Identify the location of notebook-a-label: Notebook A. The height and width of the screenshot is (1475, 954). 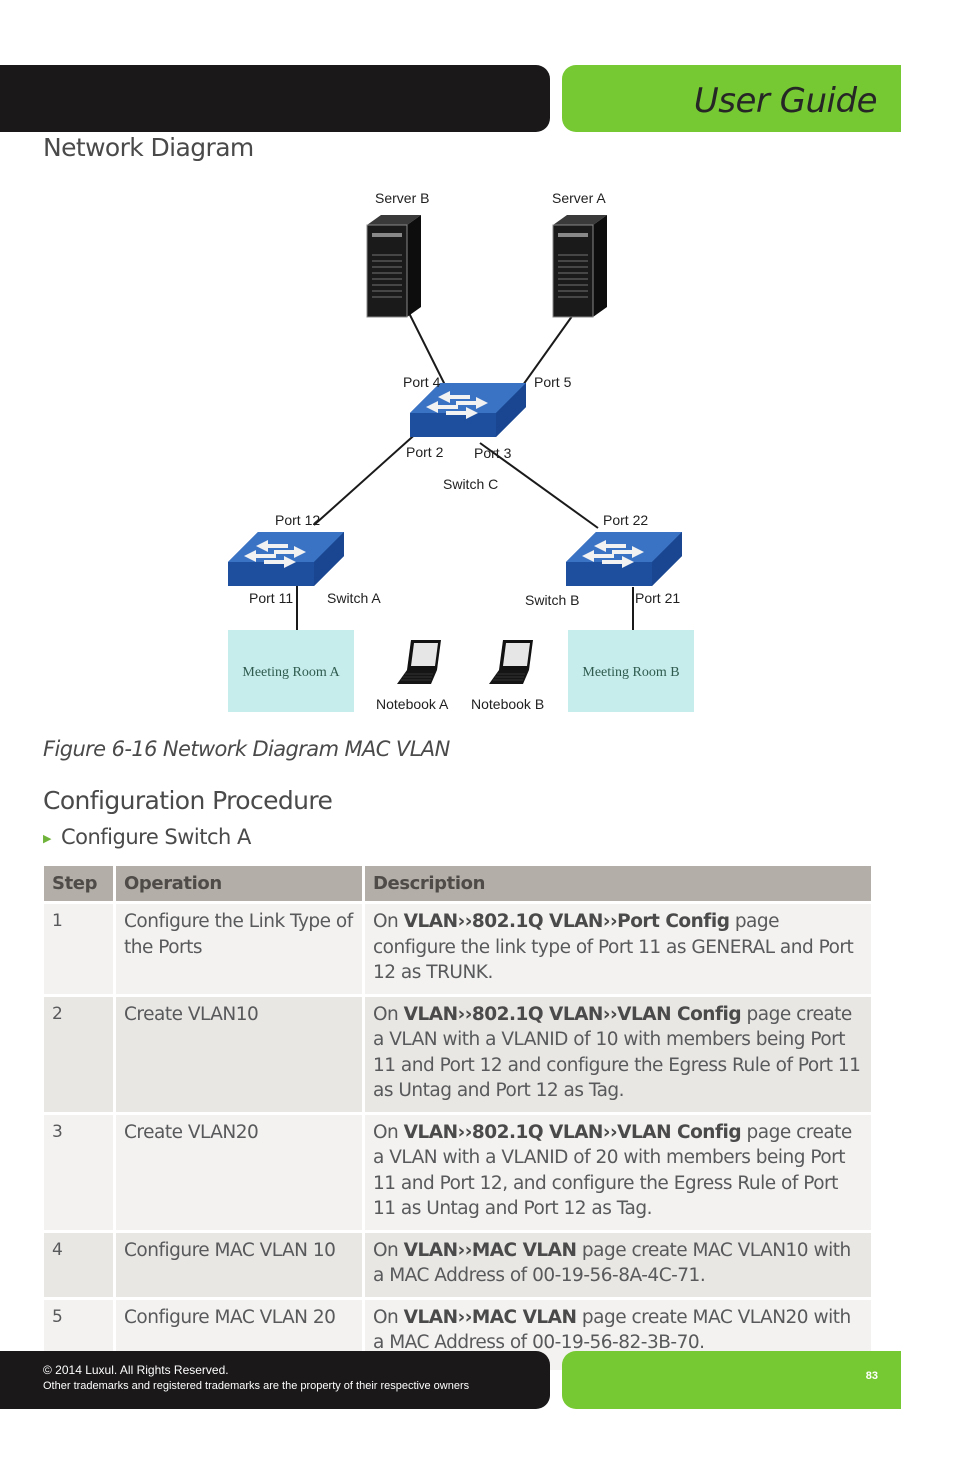
(412, 704).